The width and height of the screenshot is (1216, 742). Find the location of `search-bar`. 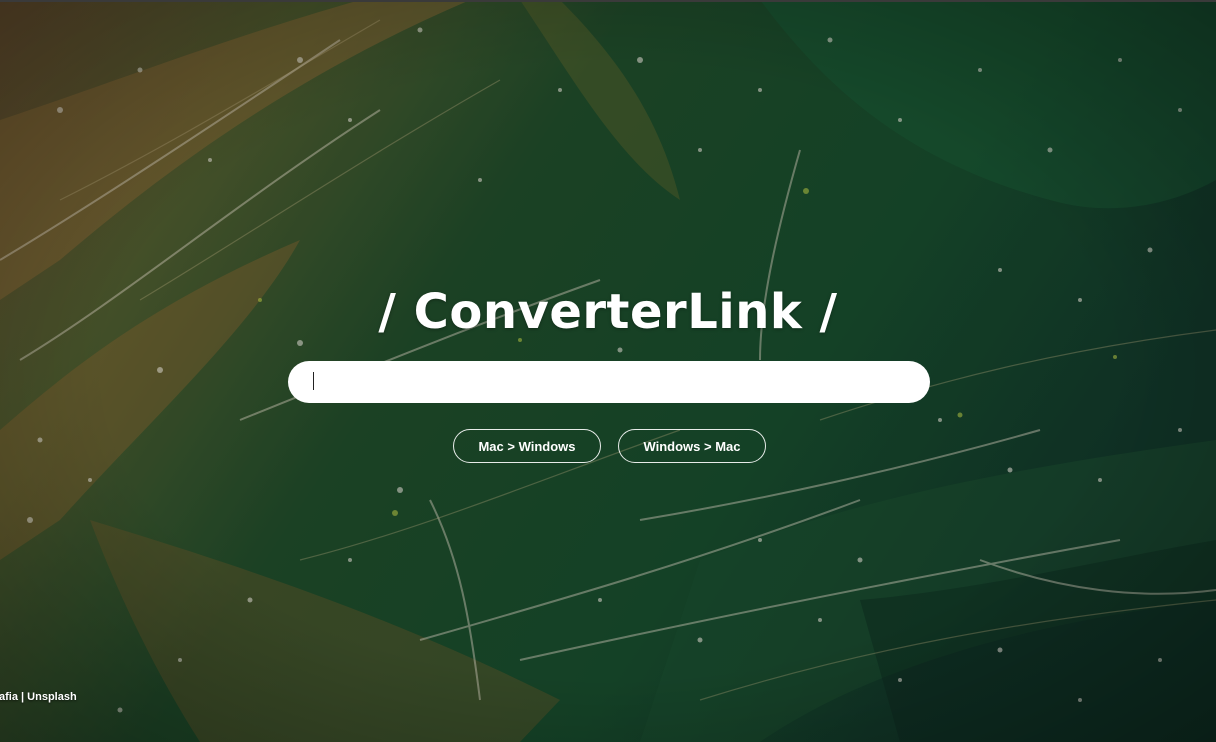

search-bar is located at coordinates (609, 382).